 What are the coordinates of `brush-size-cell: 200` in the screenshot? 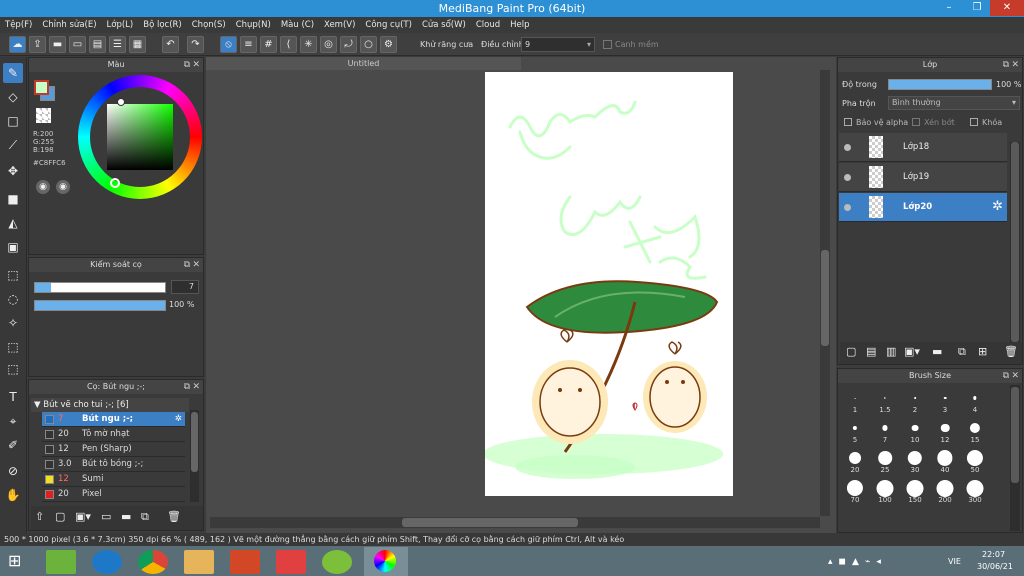 It's located at (945, 490).